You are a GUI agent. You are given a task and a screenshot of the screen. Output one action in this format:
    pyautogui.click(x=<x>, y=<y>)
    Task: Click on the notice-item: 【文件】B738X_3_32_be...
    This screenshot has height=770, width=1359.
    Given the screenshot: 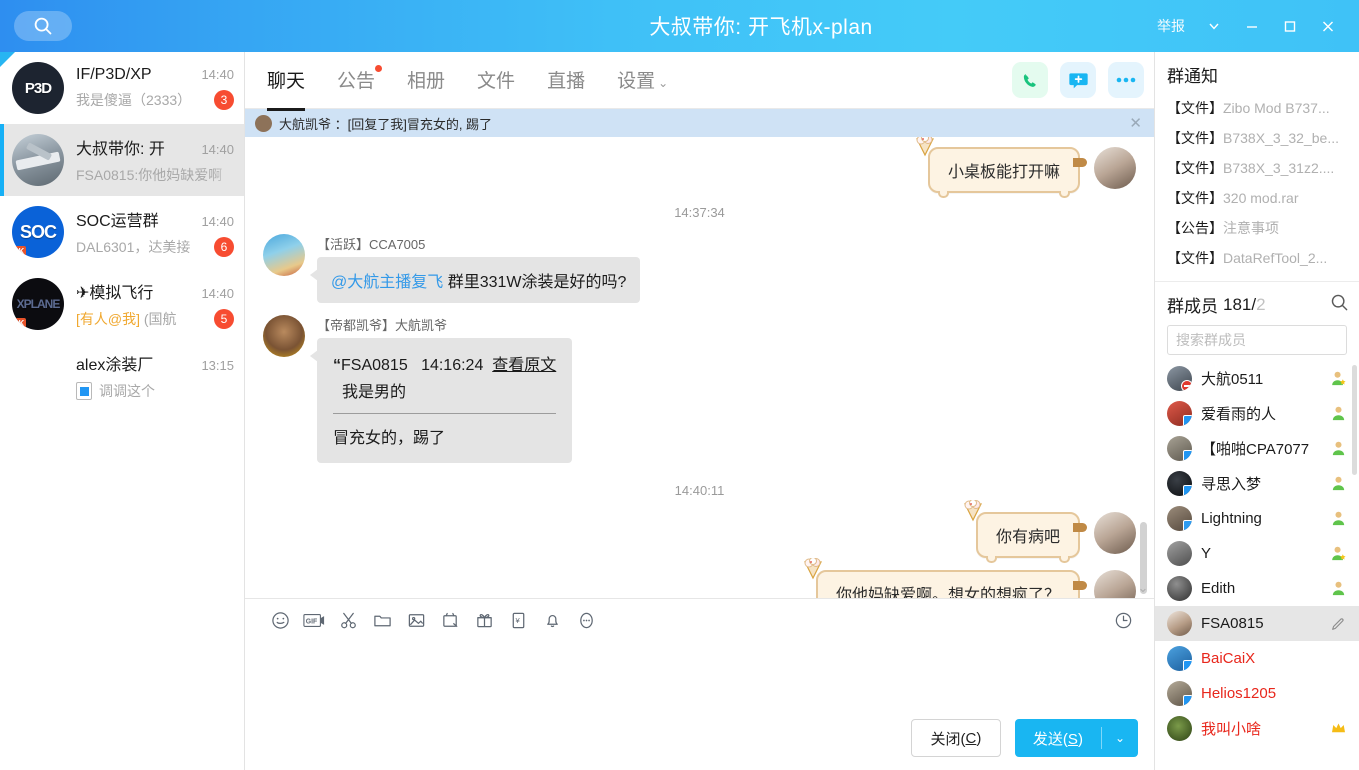 What is the action you would take?
    pyautogui.click(x=1257, y=138)
    